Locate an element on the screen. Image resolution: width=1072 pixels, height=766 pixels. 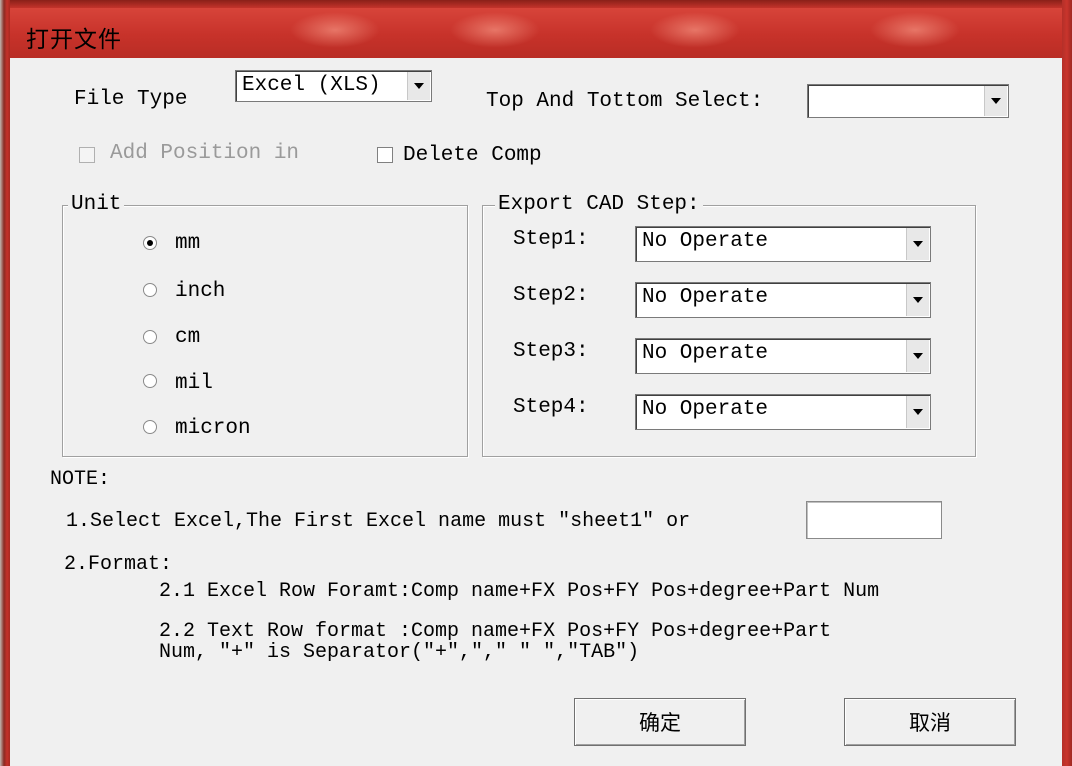
step3-label: Step3: is located at coordinates (551, 351).